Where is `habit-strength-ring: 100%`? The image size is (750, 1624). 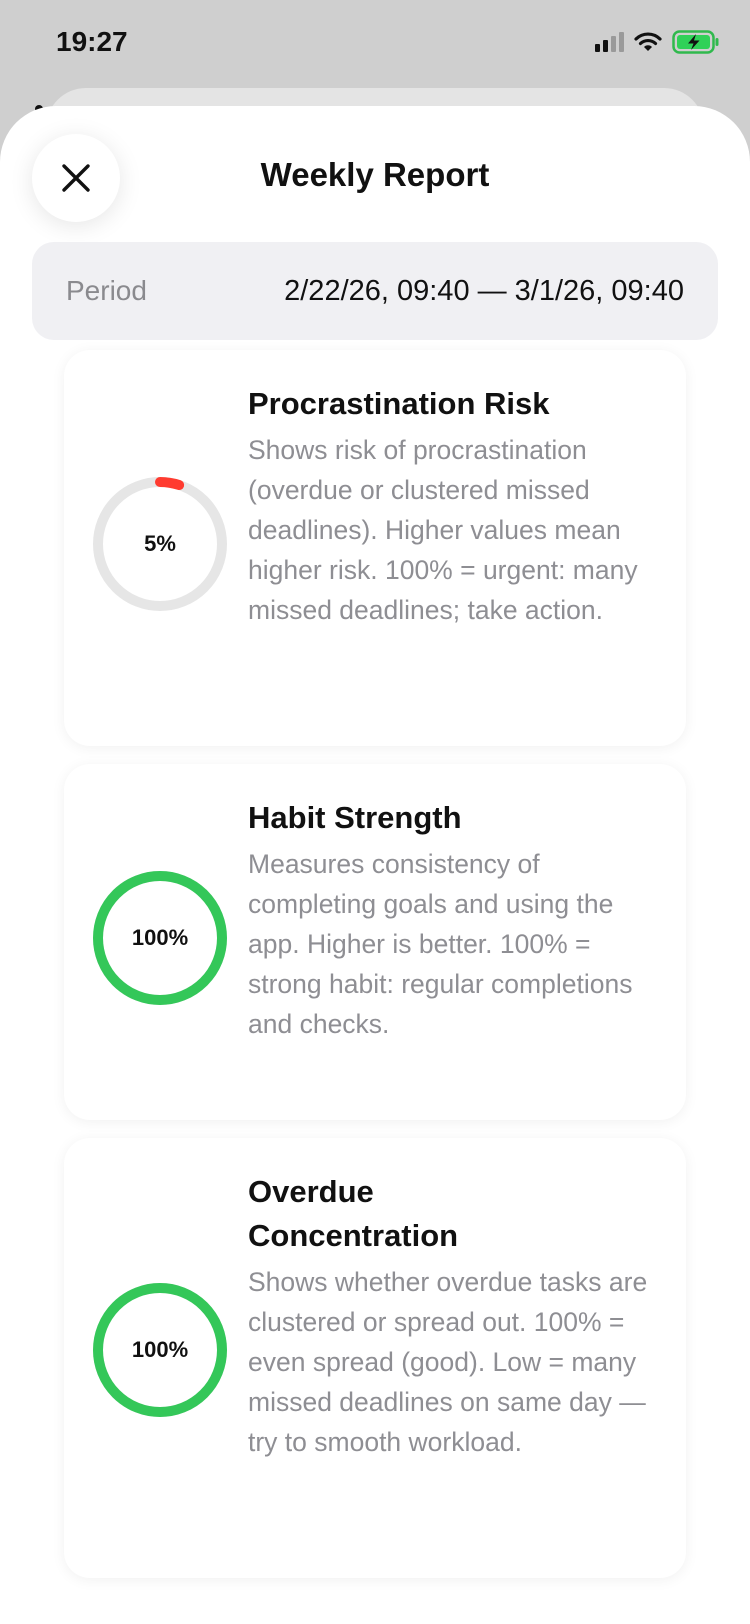 habit-strength-ring: 100% is located at coordinates (160, 938).